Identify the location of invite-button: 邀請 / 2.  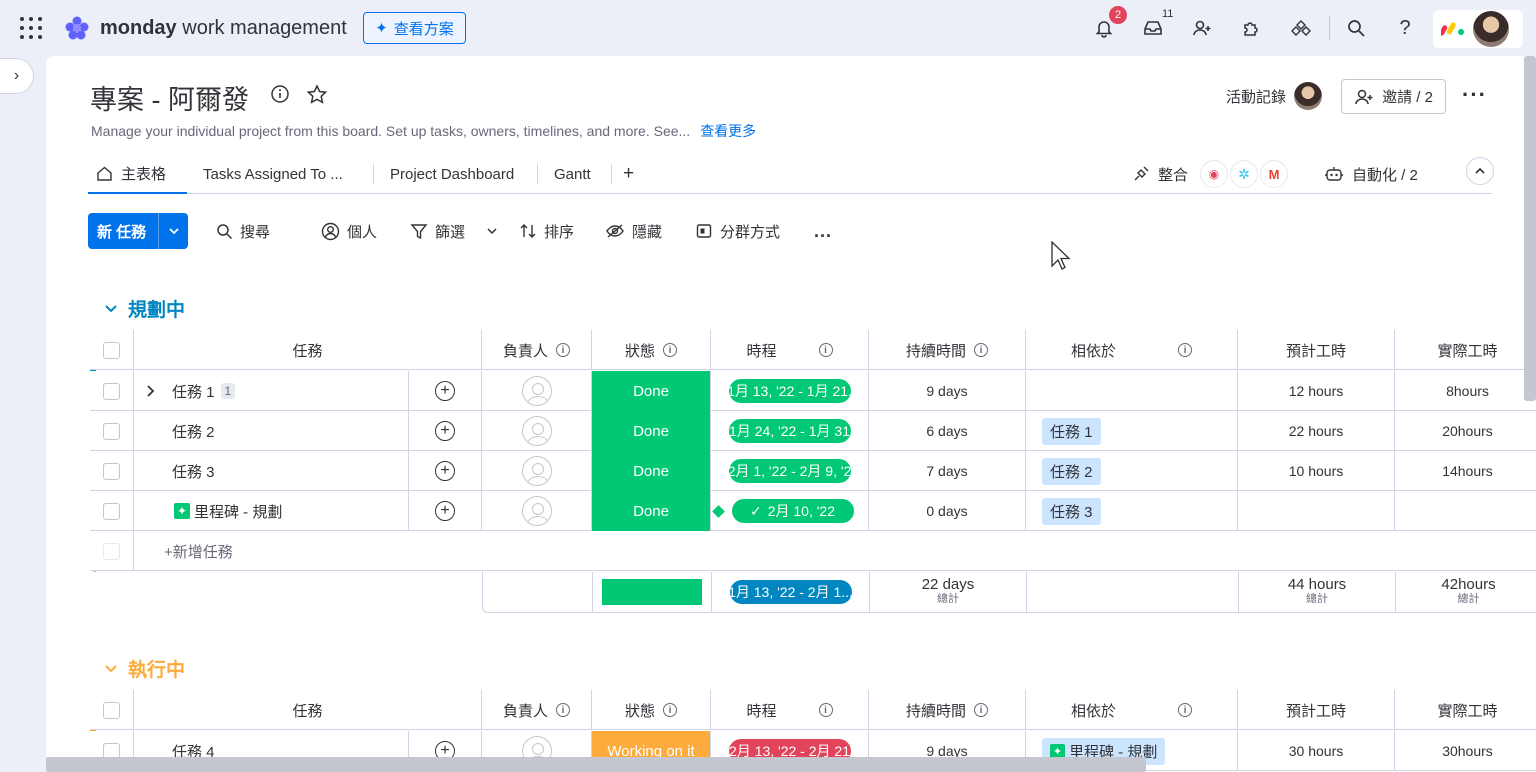
(1393, 96).